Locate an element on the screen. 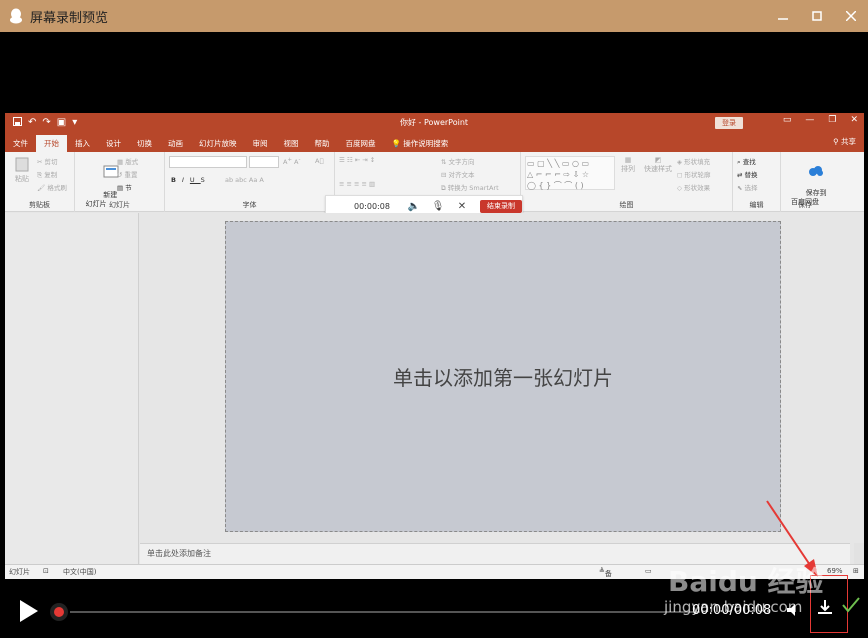  progress-handle is located at coordinates (59, 612).